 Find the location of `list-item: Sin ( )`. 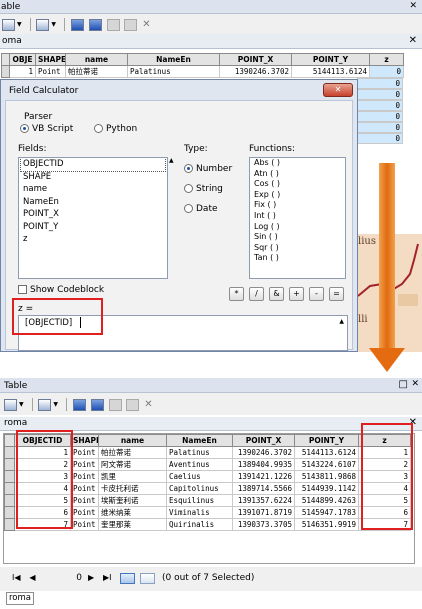

list-item: Sin ( ) is located at coordinates (297, 237).